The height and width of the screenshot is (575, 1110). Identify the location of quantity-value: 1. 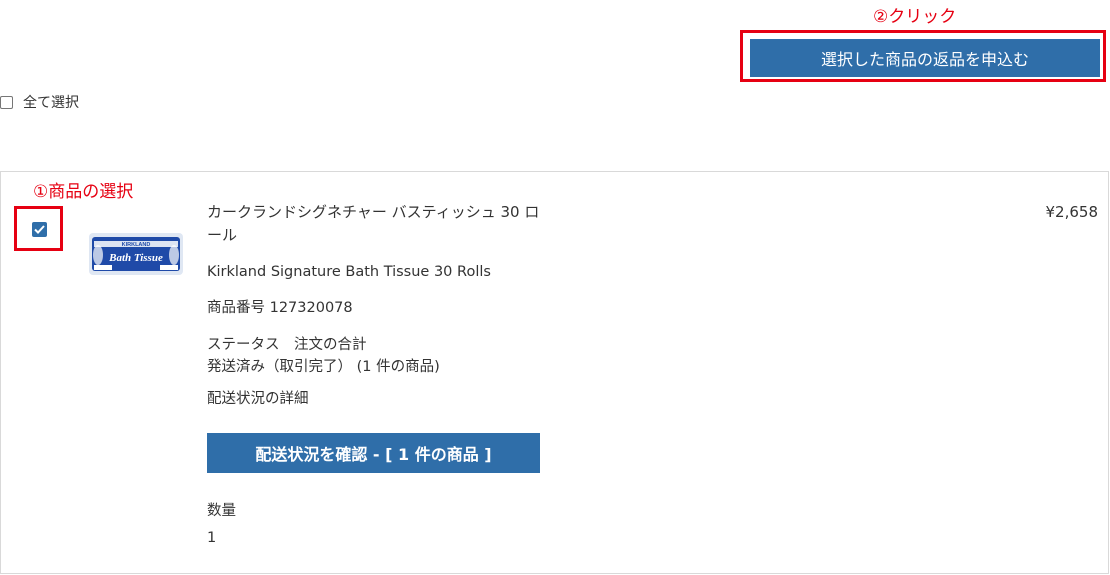
(212, 538).